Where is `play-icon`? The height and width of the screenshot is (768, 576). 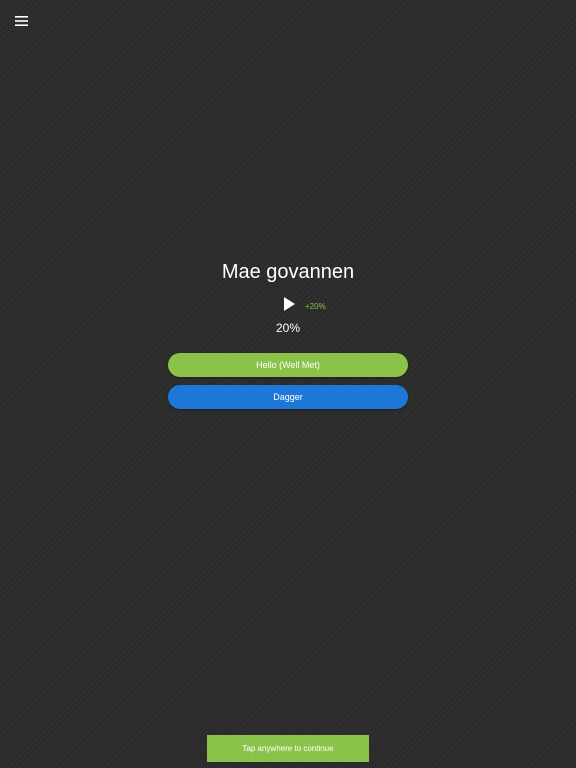 play-icon is located at coordinates (289, 304).